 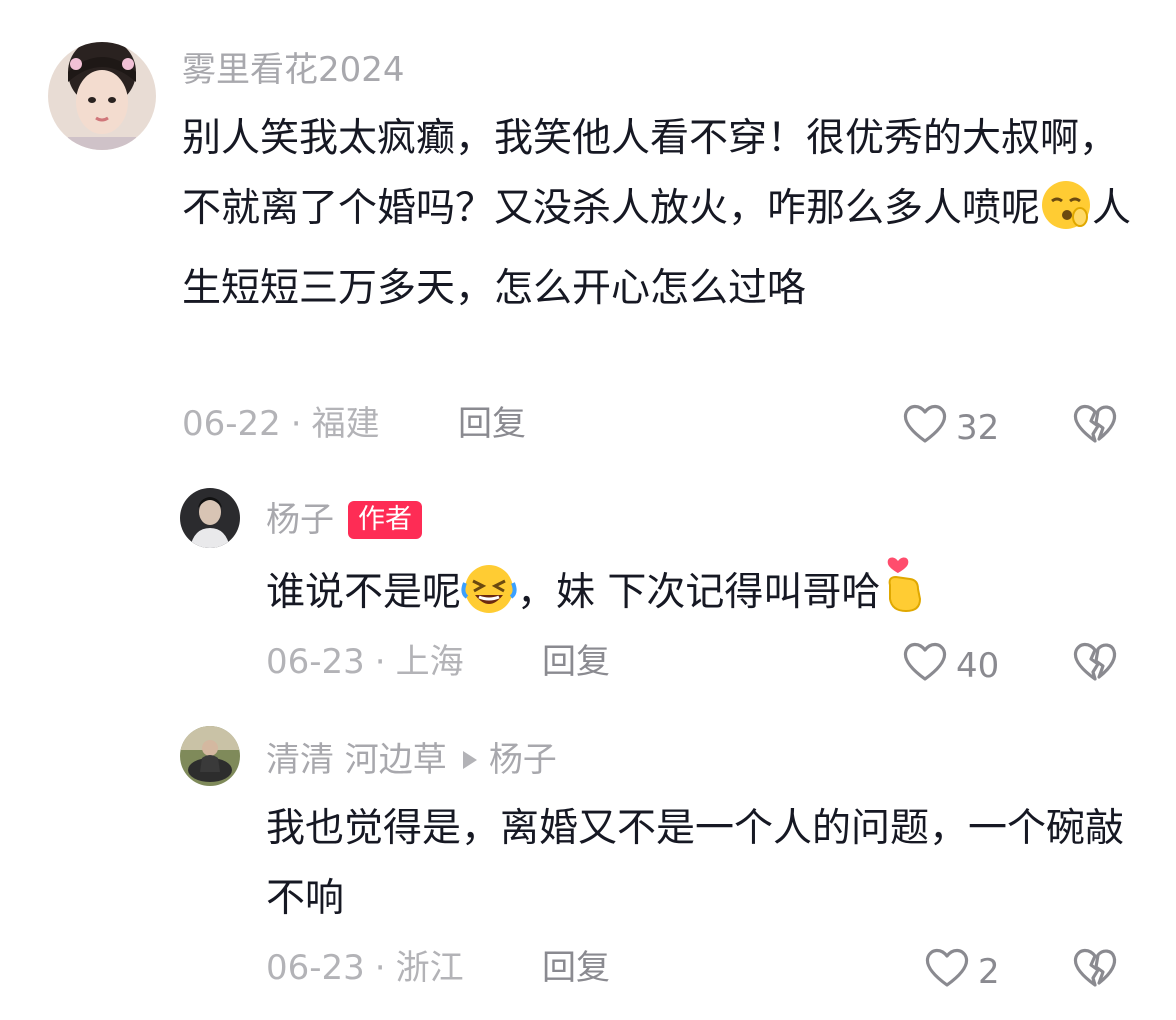 What do you see at coordinates (978, 427) in the screenshot?
I see `like-count: 32` at bounding box center [978, 427].